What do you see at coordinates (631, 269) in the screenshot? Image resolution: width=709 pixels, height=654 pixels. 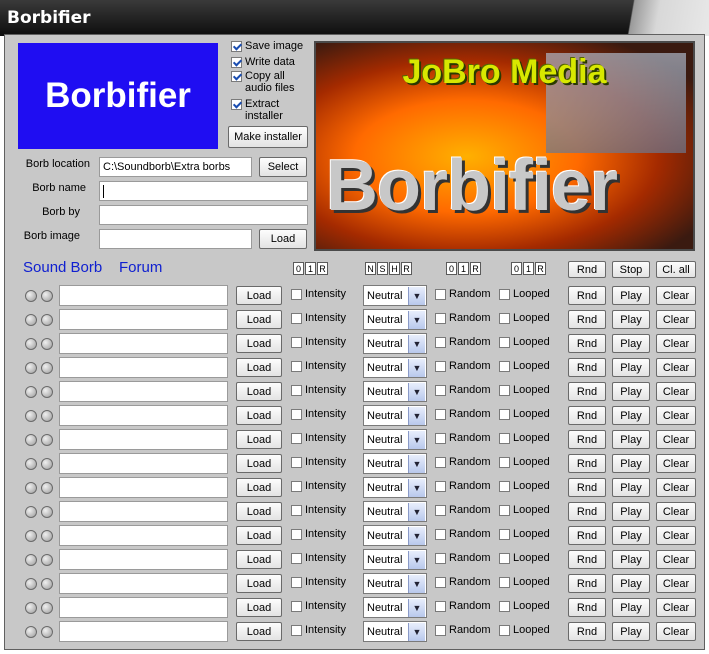 I see `stop-all-button: Stop` at bounding box center [631, 269].